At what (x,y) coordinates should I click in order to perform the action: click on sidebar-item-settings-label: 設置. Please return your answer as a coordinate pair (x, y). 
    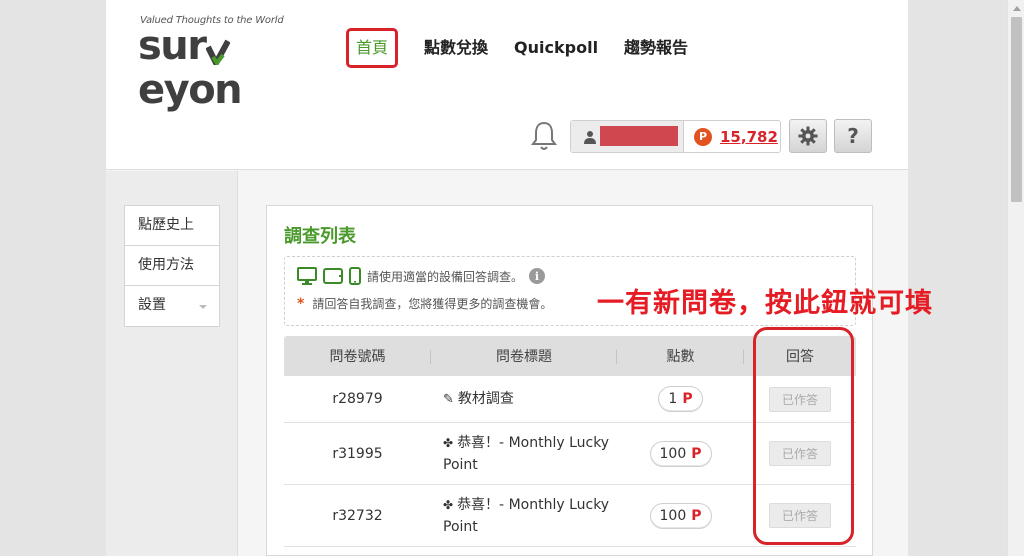
    Looking at the image, I should click on (152, 305).